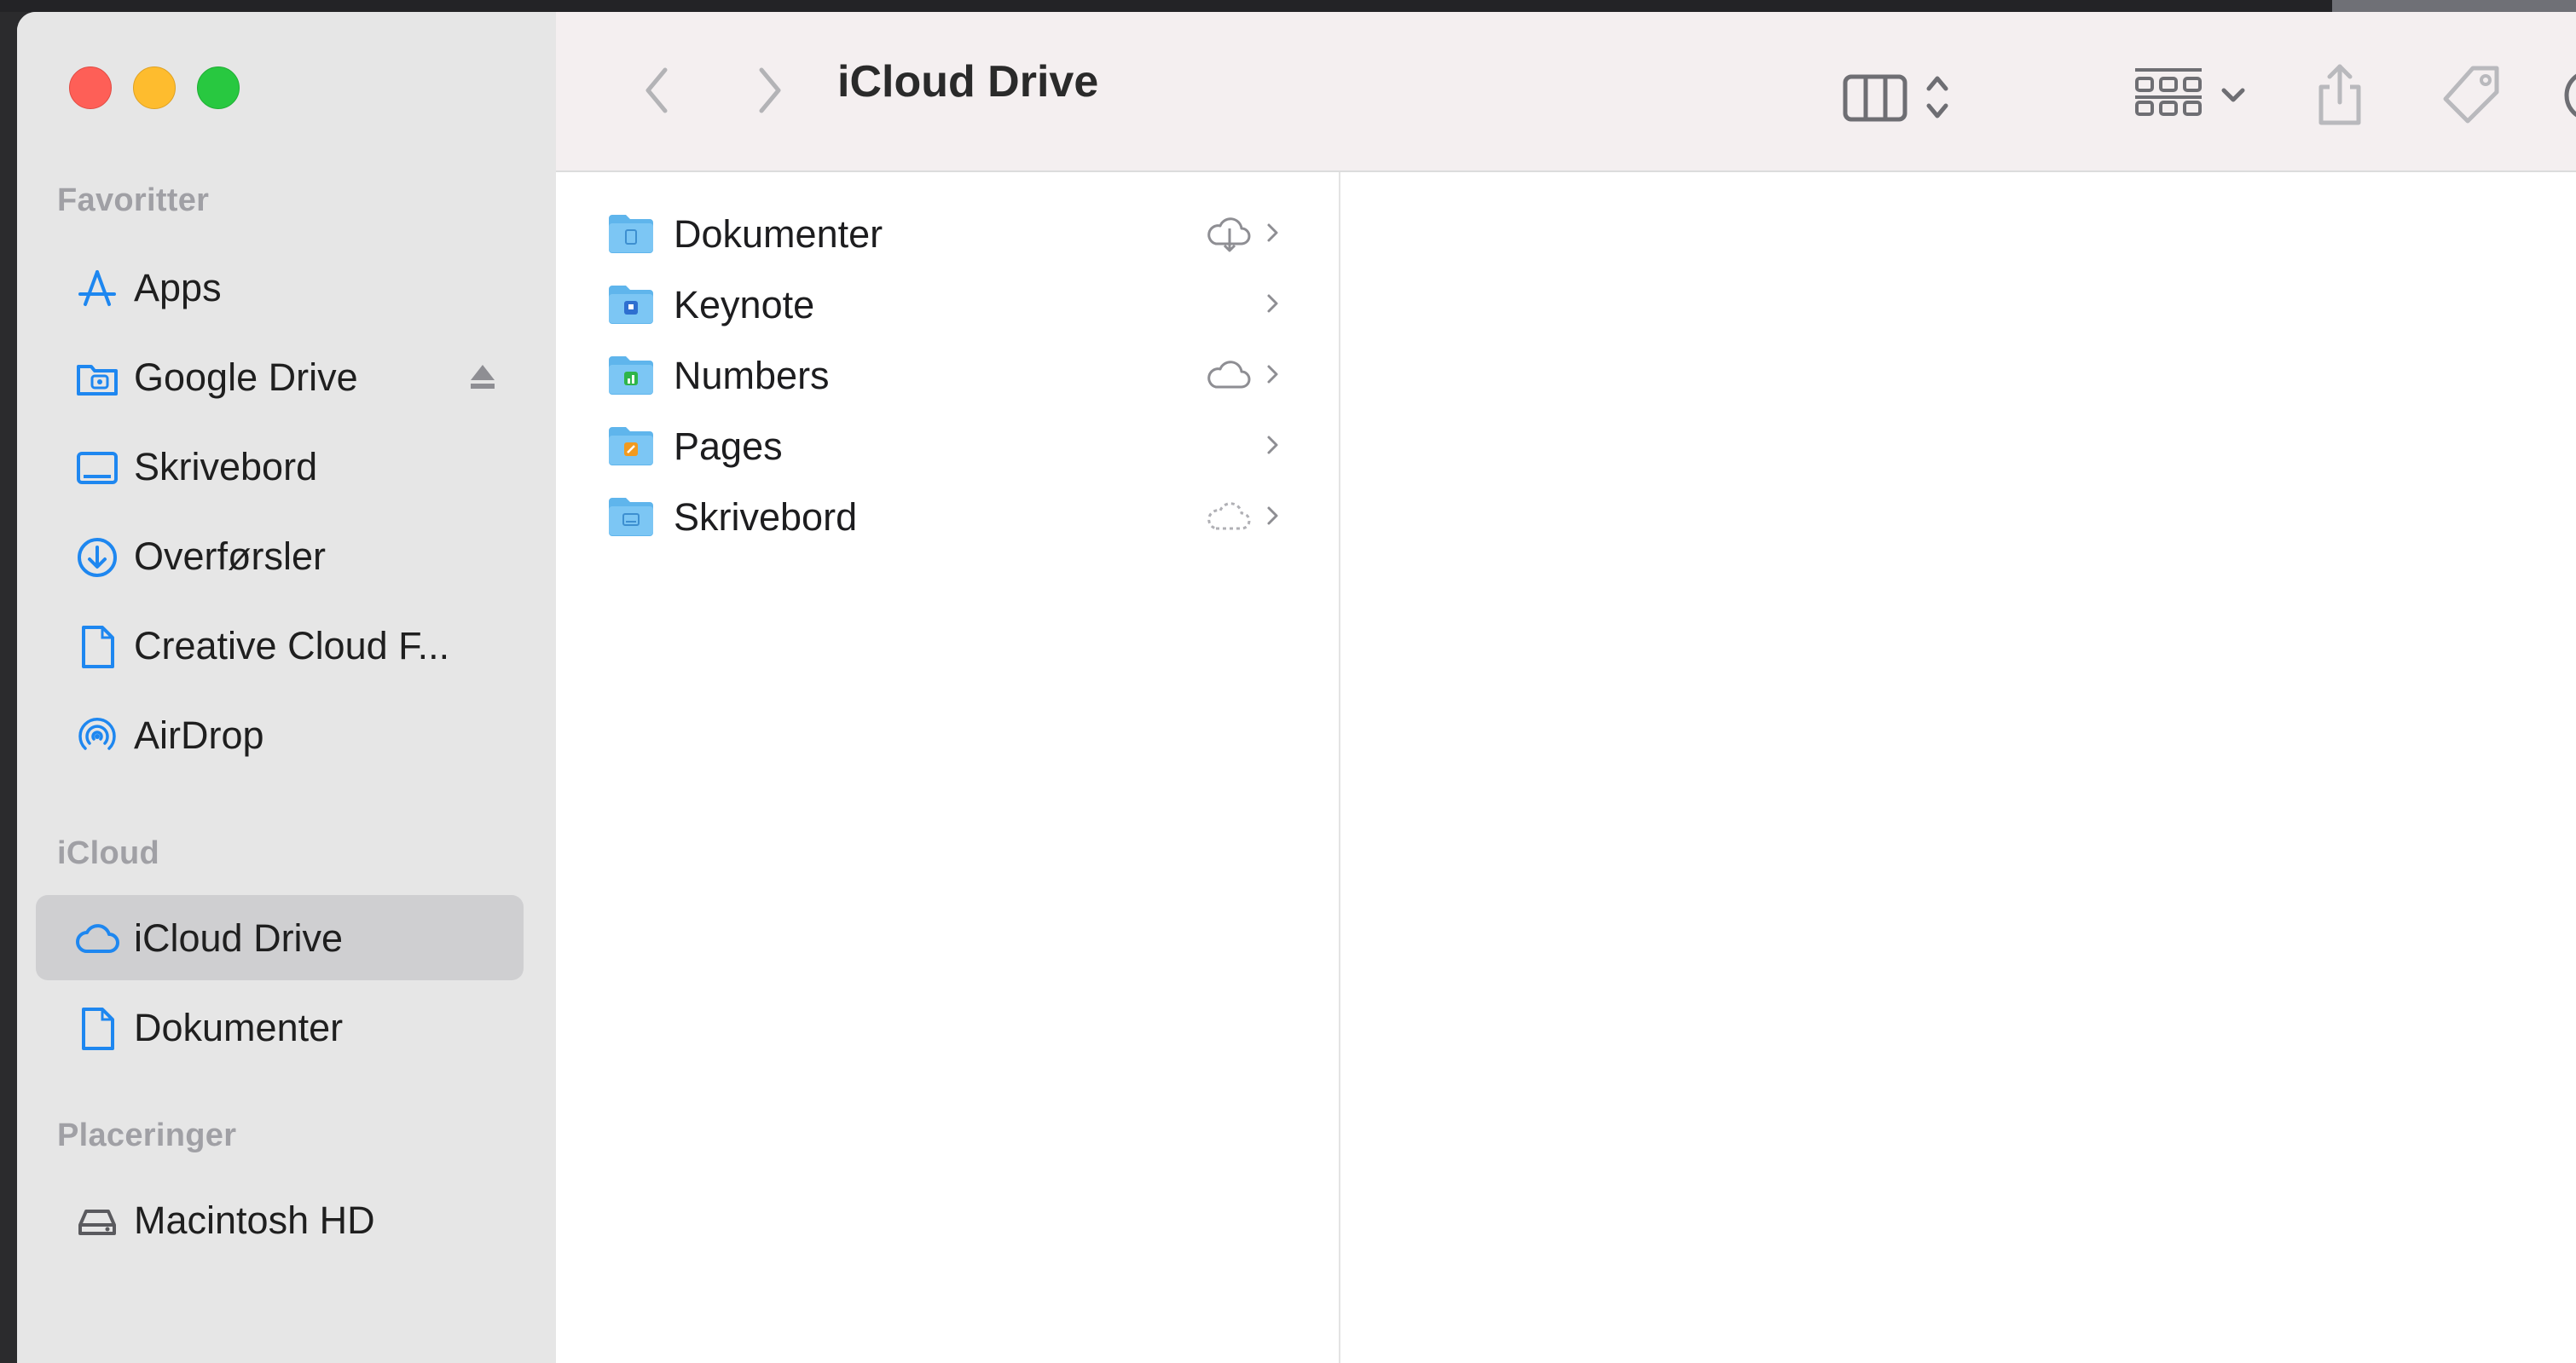 Image resolution: width=2576 pixels, height=1363 pixels. I want to click on cloud-dashed-icon, so click(1228, 516).